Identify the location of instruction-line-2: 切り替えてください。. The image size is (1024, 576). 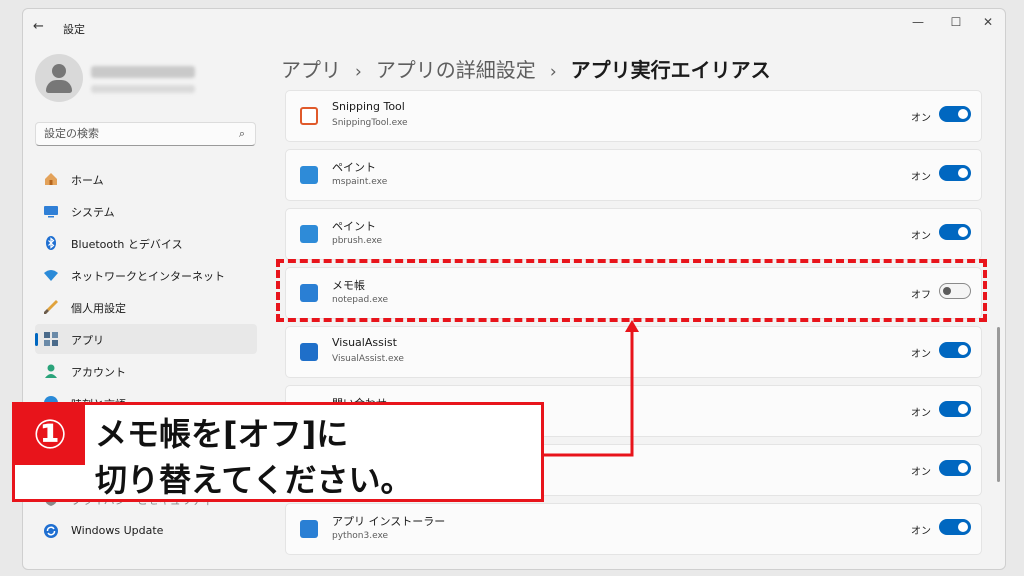
(254, 480).